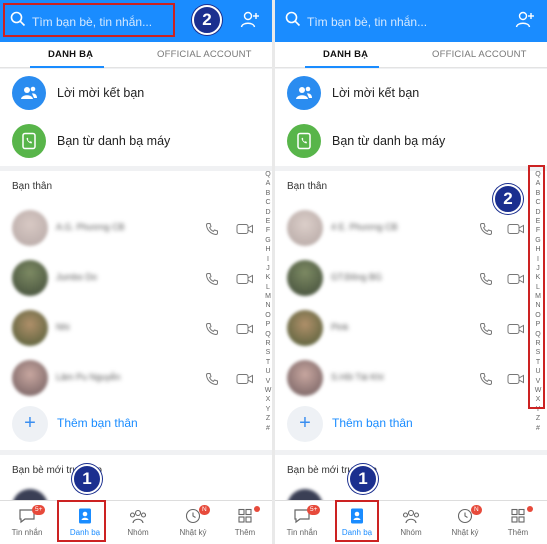 The height and width of the screenshot is (544, 547). What do you see at coordinates (267, 249) in the screenshot?
I see `alpha-letter: H` at bounding box center [267, 249].